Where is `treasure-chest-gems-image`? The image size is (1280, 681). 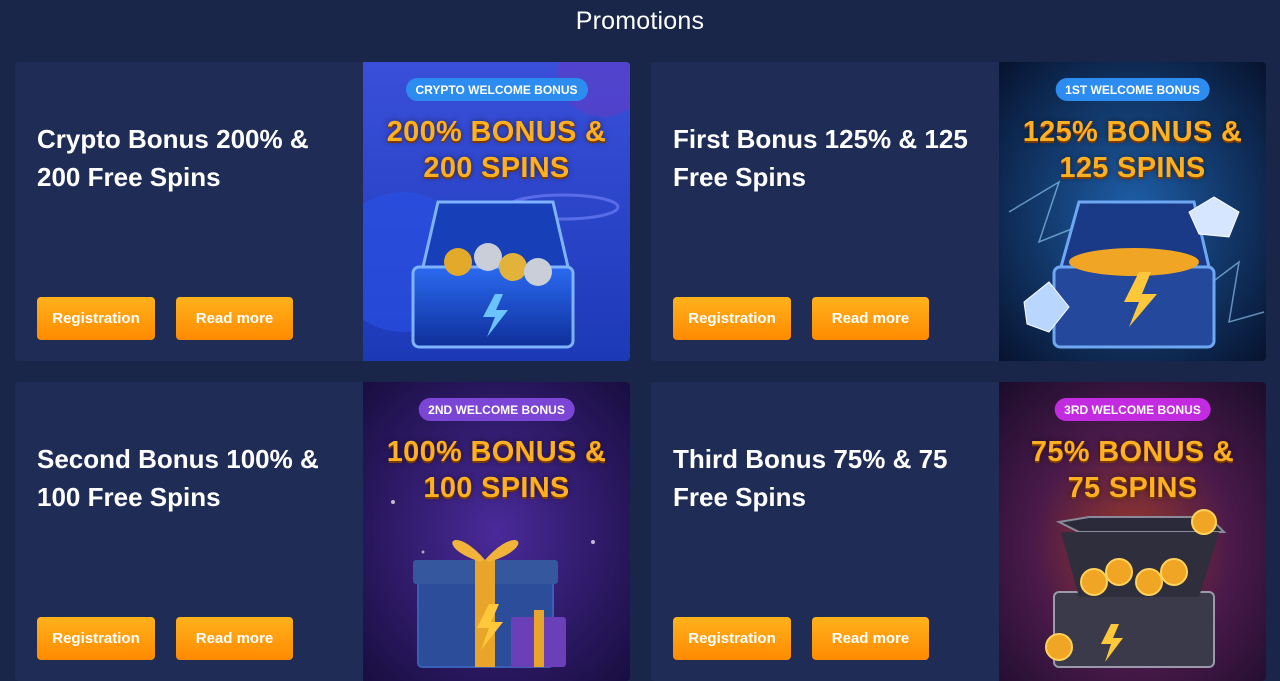 treasure-chest-gems-image is located at coordinates (1132, 211).